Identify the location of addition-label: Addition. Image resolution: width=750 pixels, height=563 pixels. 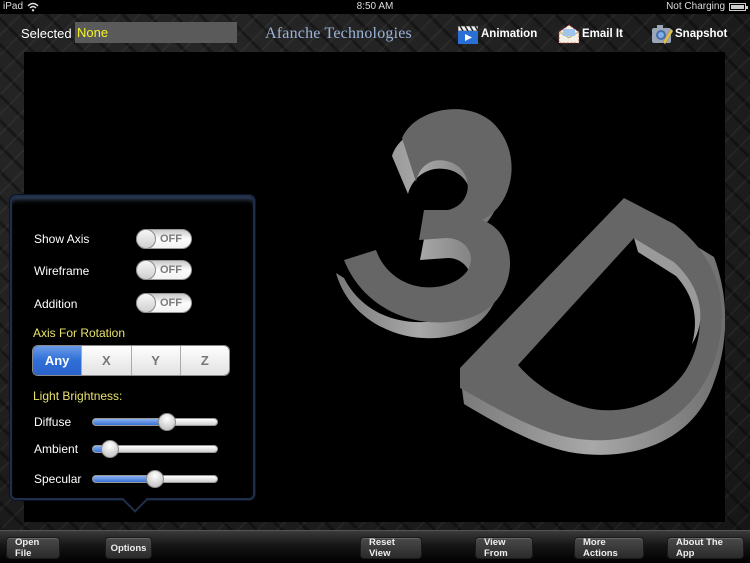
(56, 304).